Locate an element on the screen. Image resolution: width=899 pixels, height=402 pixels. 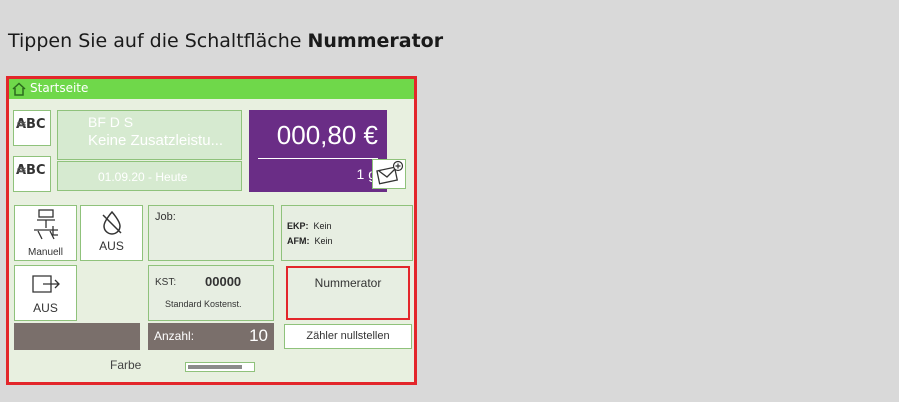
ekp-key: EKP: is located at coordinates (298, 226).